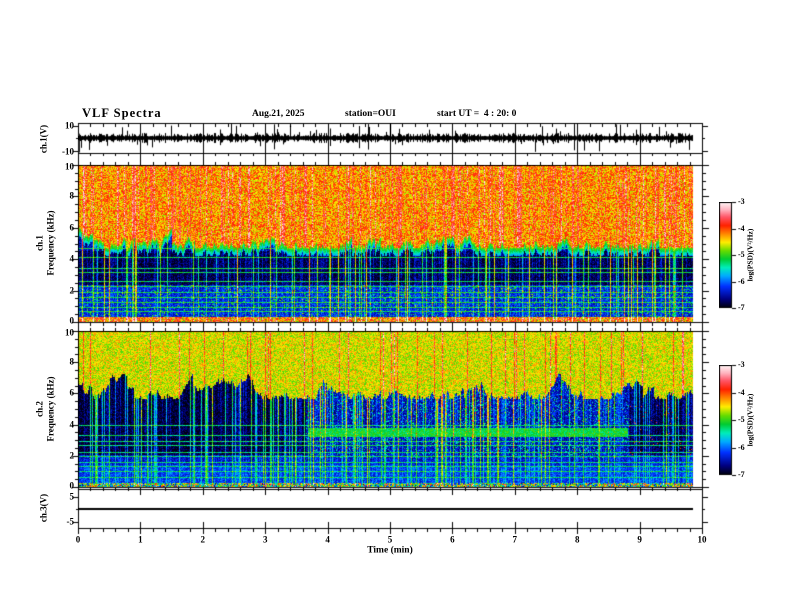 This screenshot has height=612, width=792. Describe the element at coordinates (72, 496) in the screenshot. I see `ch3-ytick: 5` at that location.